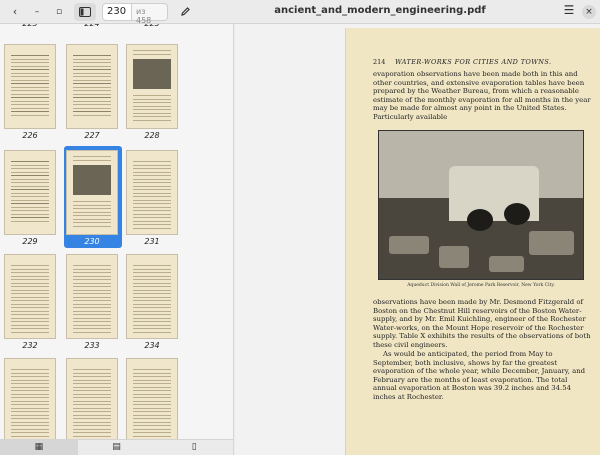 The width and height of the screenshot is (600, 455). I want to click on page-number-input, so click(117, 11).